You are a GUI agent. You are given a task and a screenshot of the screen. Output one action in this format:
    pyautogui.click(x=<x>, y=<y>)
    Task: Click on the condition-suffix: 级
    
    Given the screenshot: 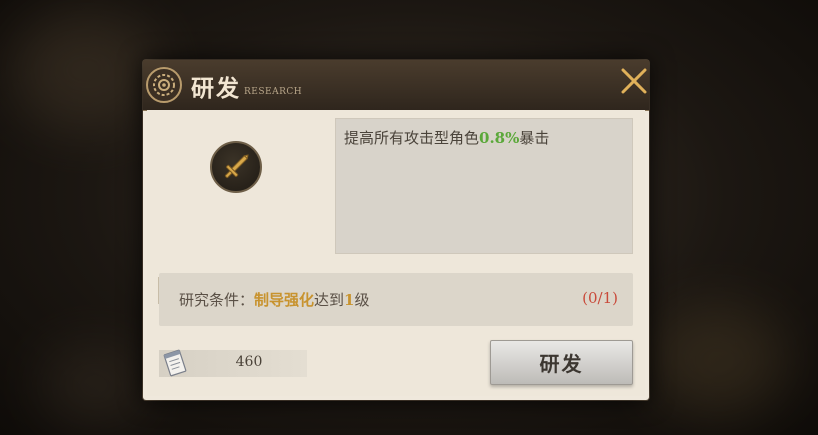 What is the action you would take?
    pyautogui.click(x=362, y=300)
    